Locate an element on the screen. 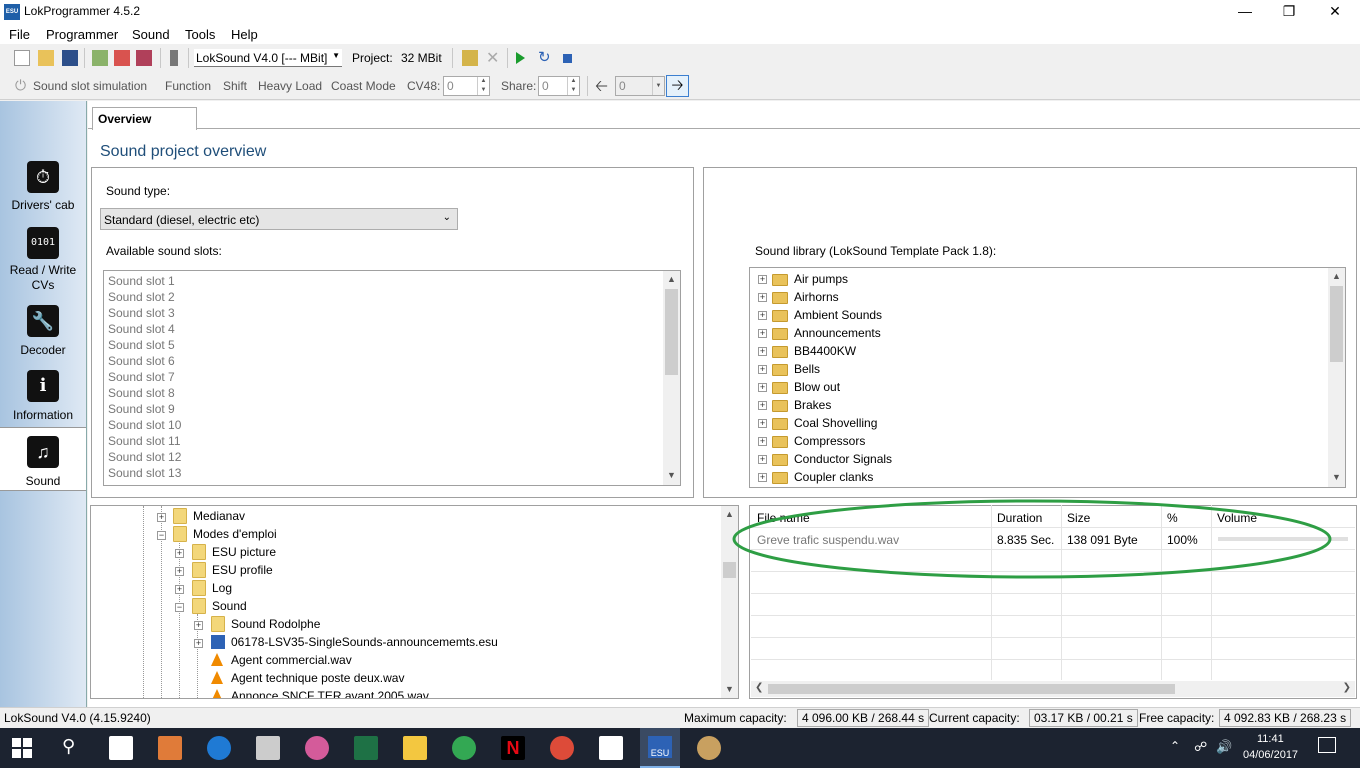 The width and height of the screenshot is (1360, 768). library-item: Coal Shovelling is located at coordinates (835, 423).